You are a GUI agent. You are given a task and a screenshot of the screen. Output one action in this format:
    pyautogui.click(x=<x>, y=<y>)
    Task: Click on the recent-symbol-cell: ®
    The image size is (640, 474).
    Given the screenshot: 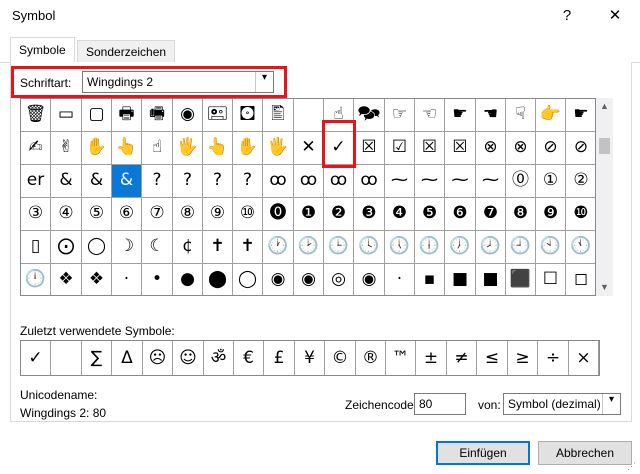 What is the action you would take?
    pyautogui.click(x=371, y=358)
    